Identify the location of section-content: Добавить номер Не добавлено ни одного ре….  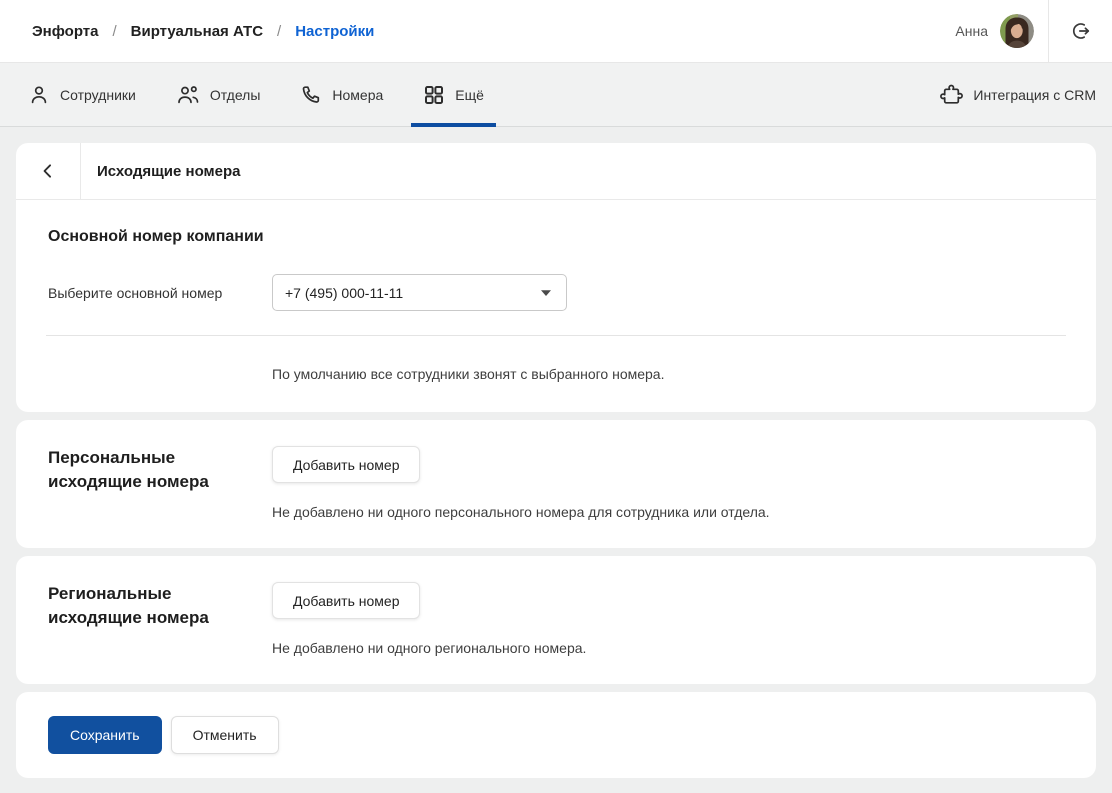
(676, 619).